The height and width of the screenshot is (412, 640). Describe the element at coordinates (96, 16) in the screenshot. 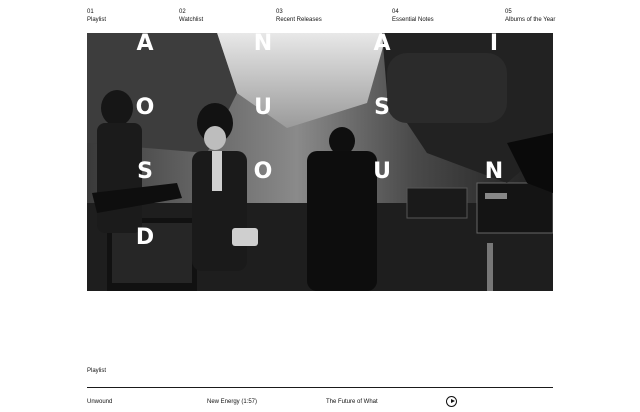

I see `nav-item-playlist: 01 Playlist` at that location.